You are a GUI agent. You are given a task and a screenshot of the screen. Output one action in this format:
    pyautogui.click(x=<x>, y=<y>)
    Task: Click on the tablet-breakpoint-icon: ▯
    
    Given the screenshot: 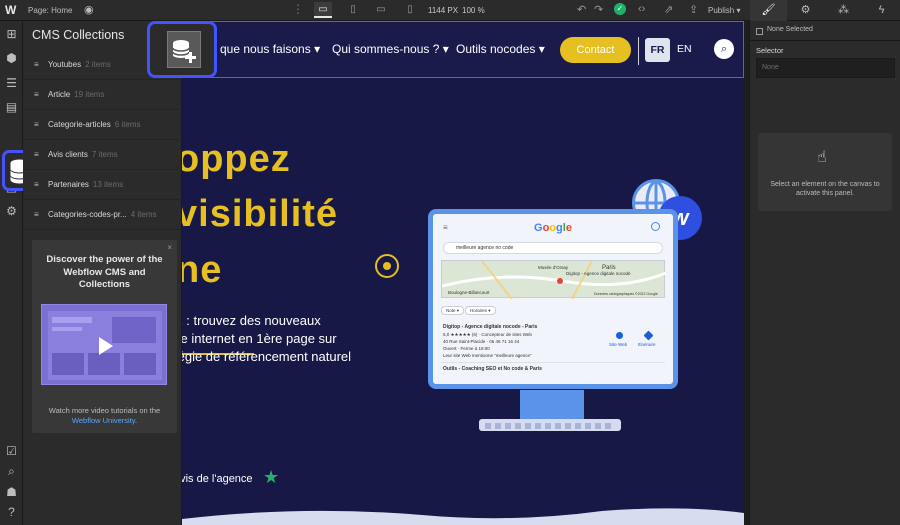 What is the action you would take?
    pyautogui.click(x=353, y=10)
    